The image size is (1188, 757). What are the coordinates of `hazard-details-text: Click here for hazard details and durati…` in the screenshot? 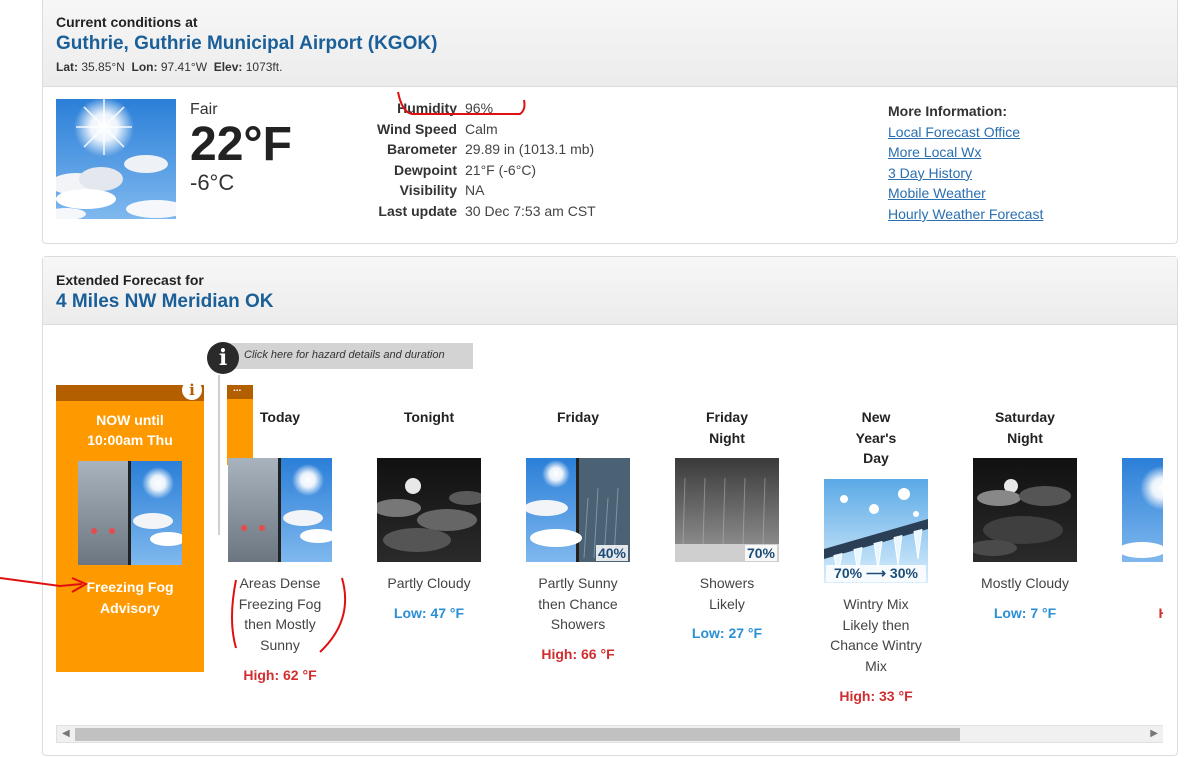 It's located at (344, 355).